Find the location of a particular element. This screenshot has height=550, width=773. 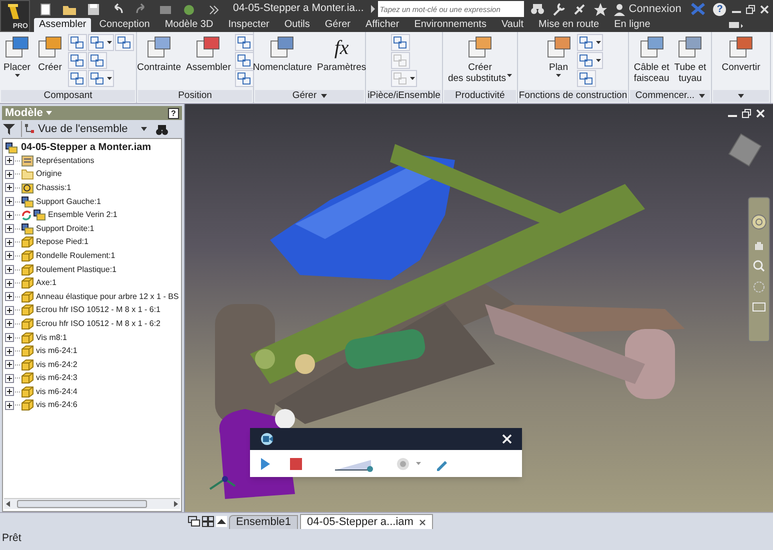

tree-item: Anneau élastique pour arbre 12 x 1 - BS is located at coordinates (107, 296).